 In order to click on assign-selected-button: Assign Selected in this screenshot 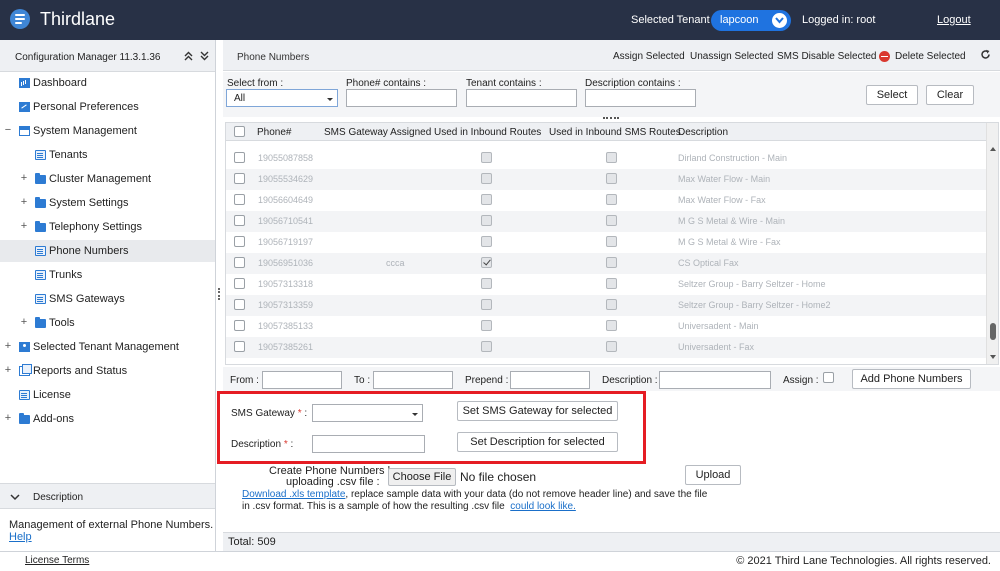, I will do `click(649, 56)`.